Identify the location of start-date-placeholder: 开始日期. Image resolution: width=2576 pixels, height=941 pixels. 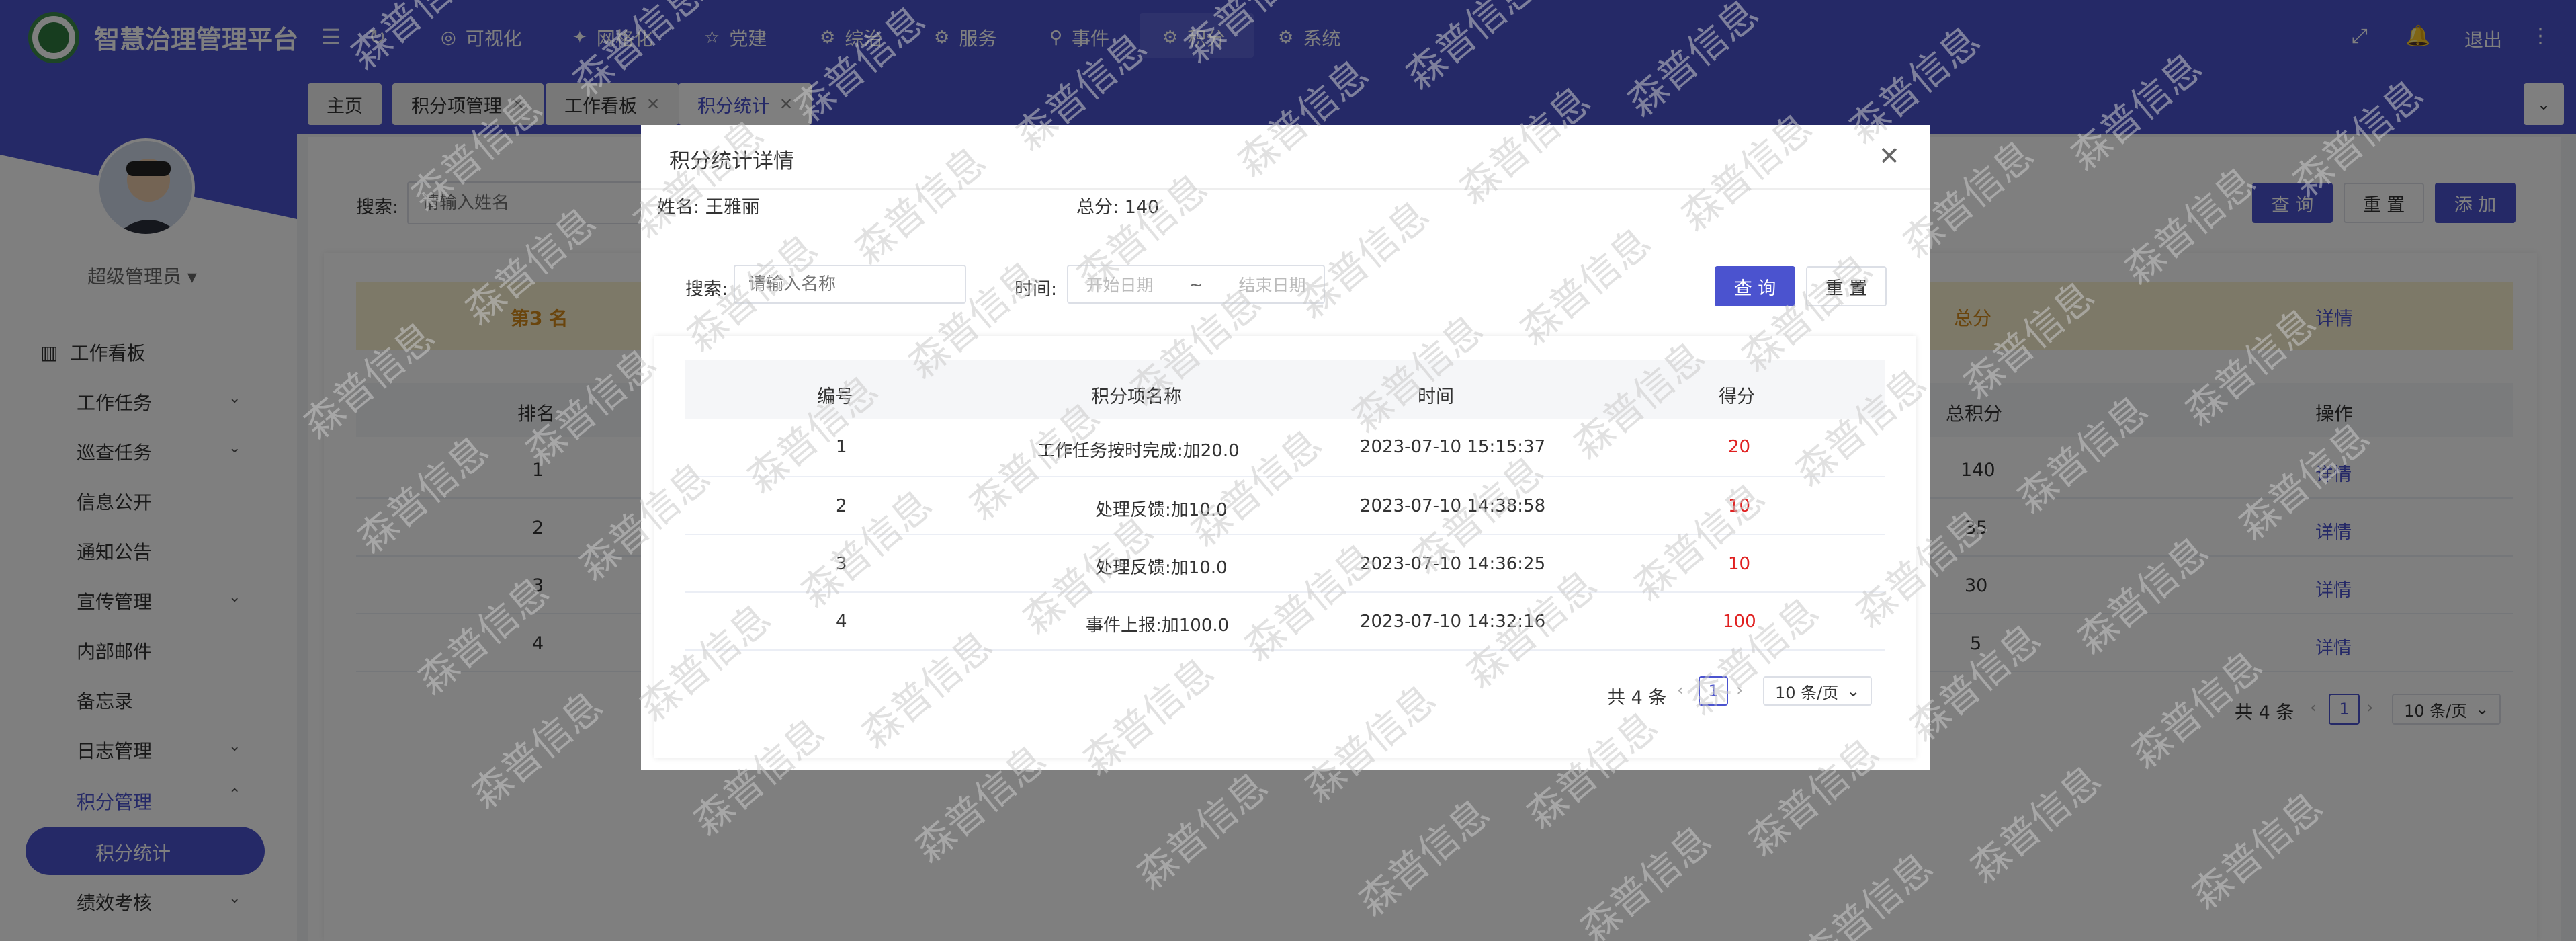
(1120, 284).